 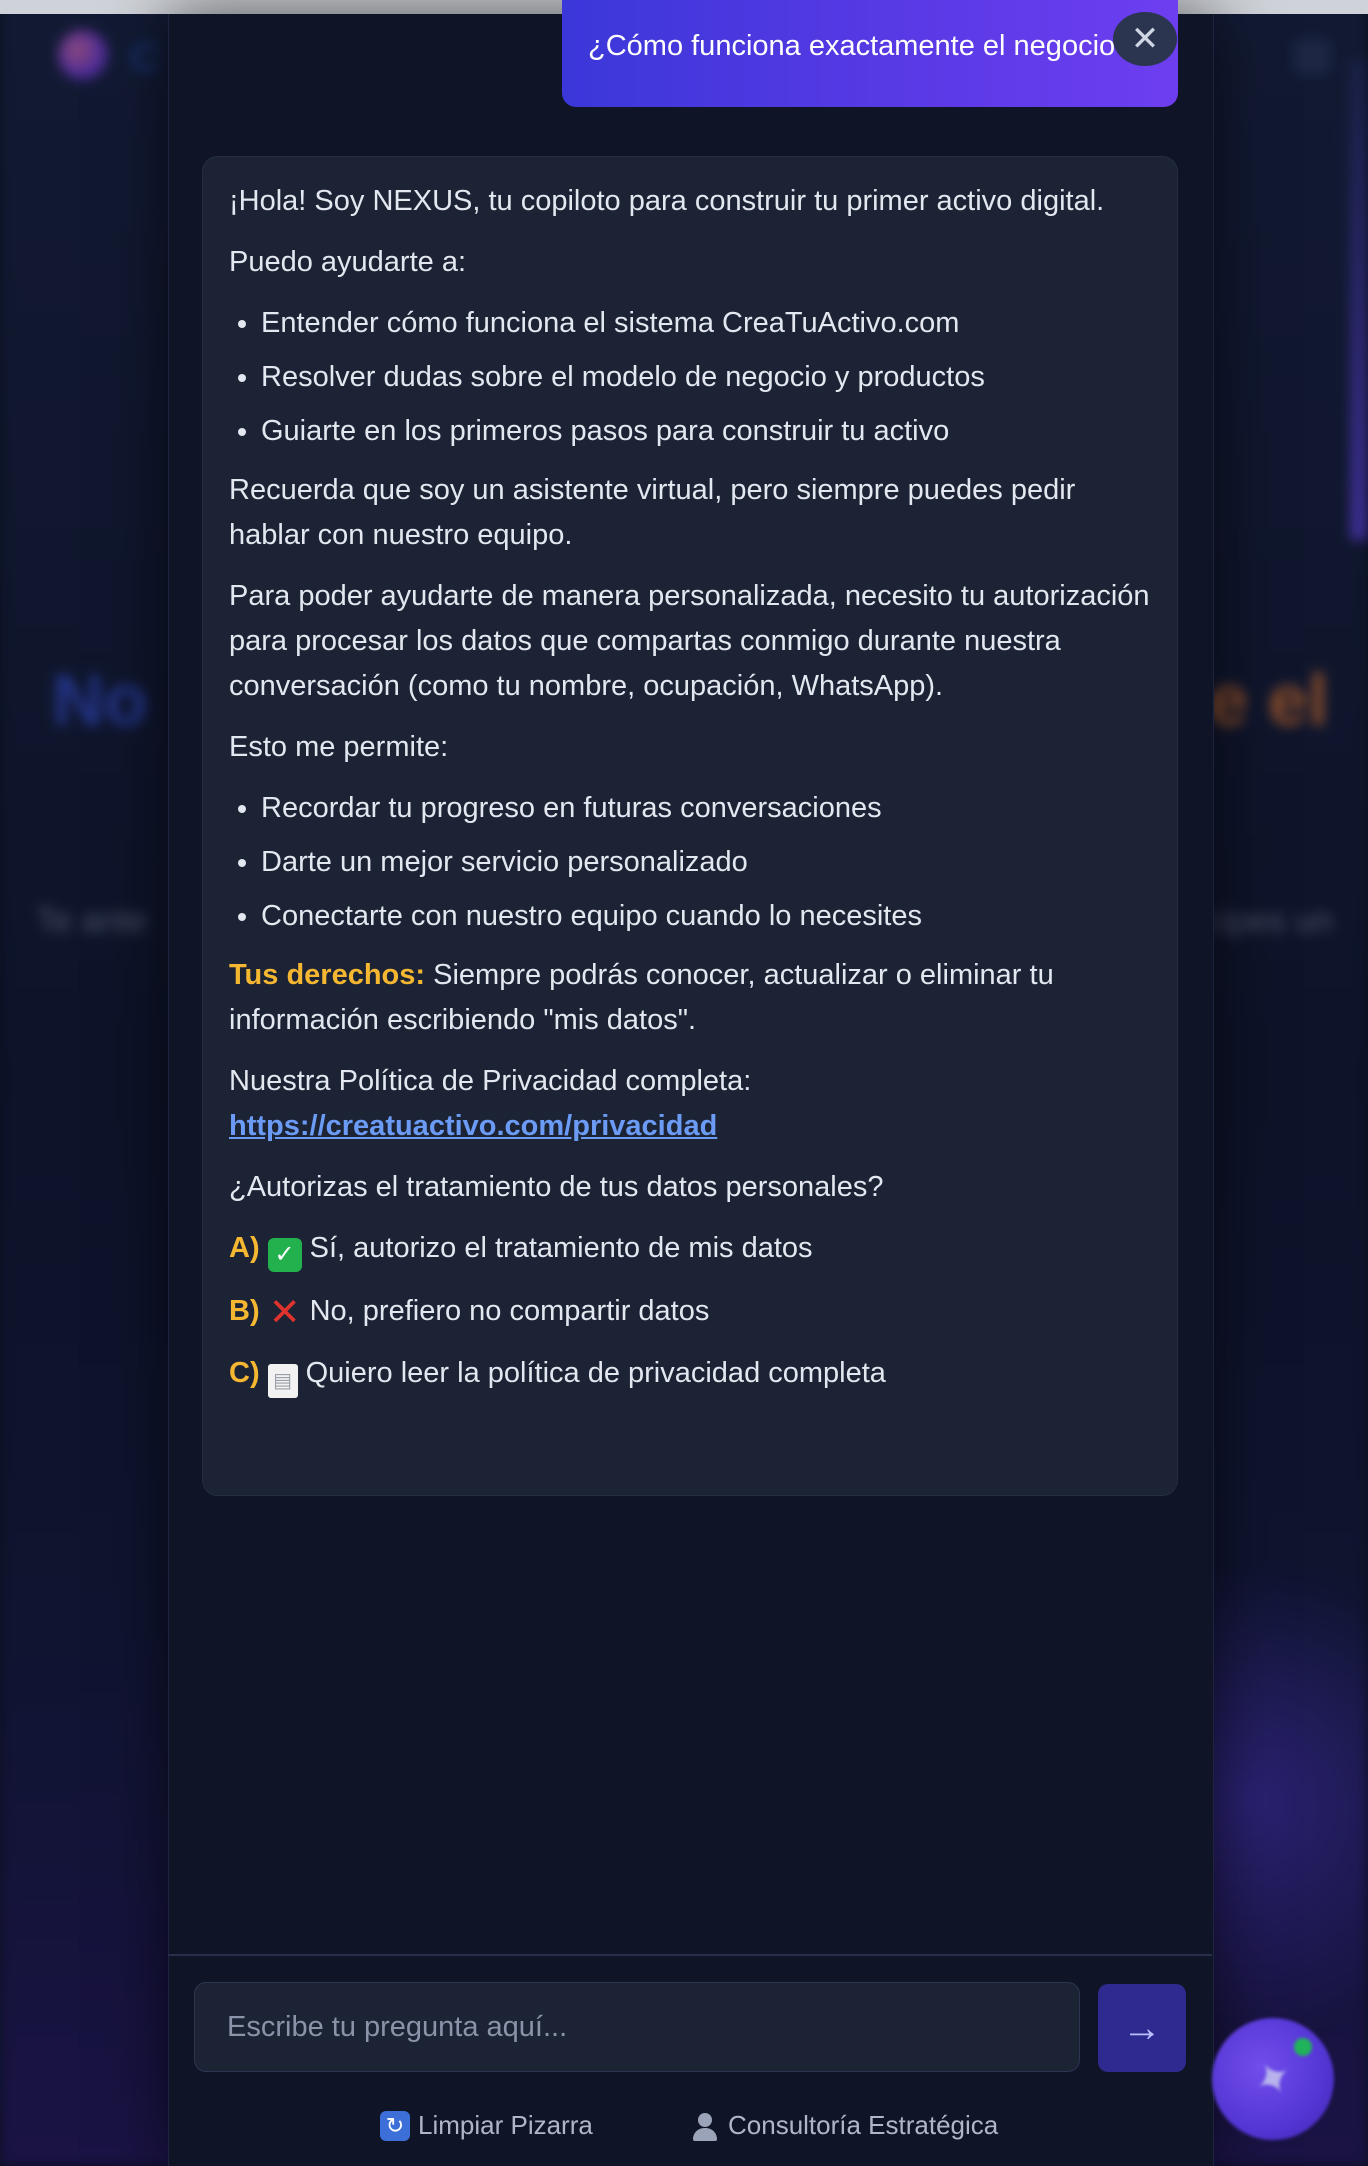 What do you see at coordinates (327, 975) in the screenshot?
I see `rights-label: Tus derechos:` at bounding box center [327, 975].